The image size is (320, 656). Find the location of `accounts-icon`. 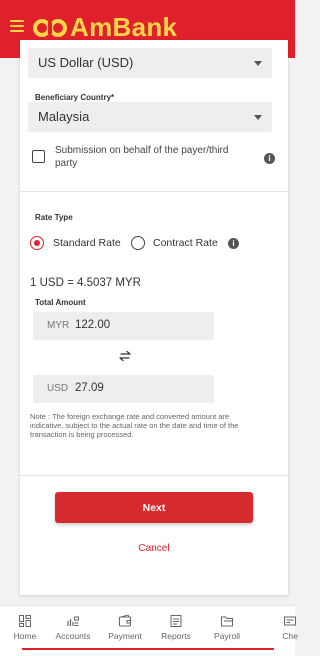

accounts-icon is located at coordinates (73, 621).